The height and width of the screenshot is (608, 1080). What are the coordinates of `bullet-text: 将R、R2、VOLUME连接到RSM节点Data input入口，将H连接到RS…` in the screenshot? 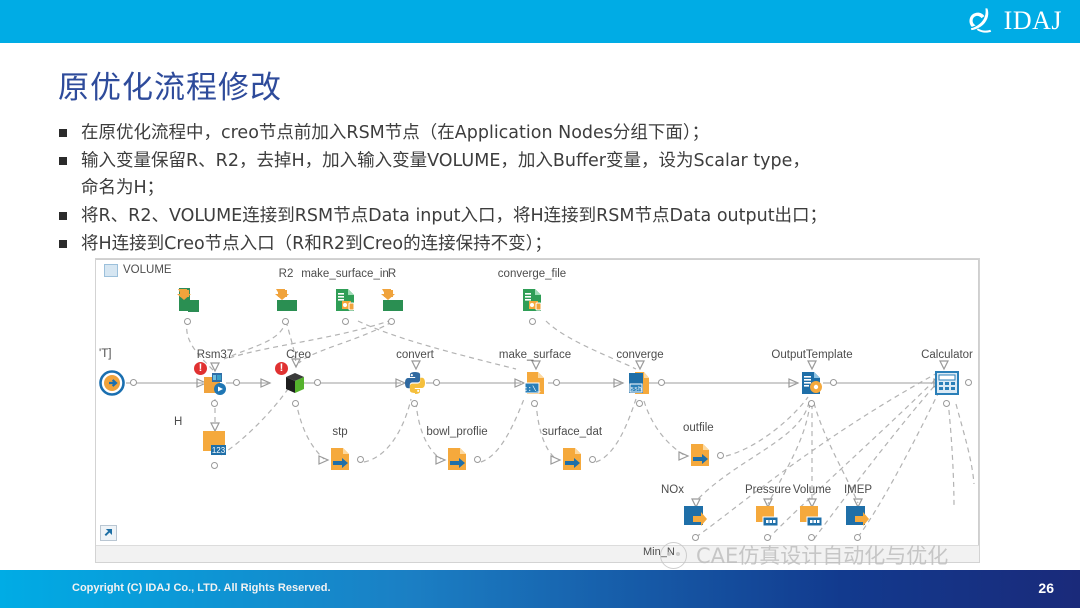 It's located at (454, 216).